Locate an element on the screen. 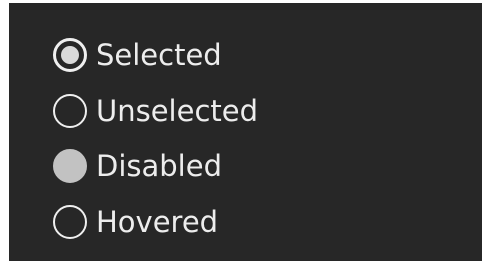  radio-button-unchecked is located at coordinates (70, 111).